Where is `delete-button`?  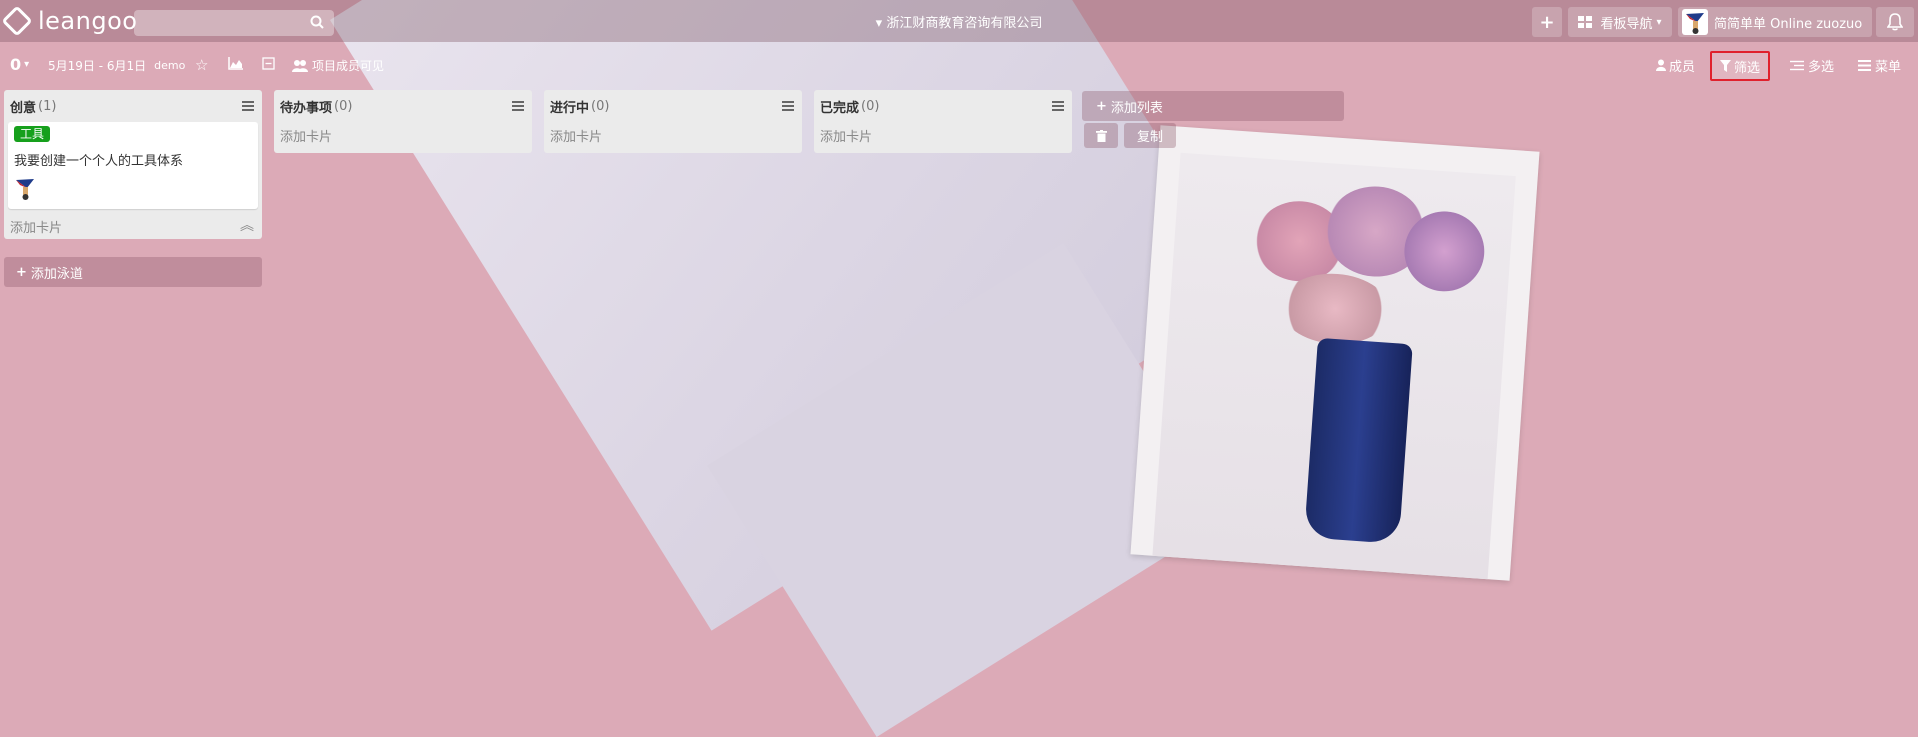
delete-button is located at coordinates (1101, 135).